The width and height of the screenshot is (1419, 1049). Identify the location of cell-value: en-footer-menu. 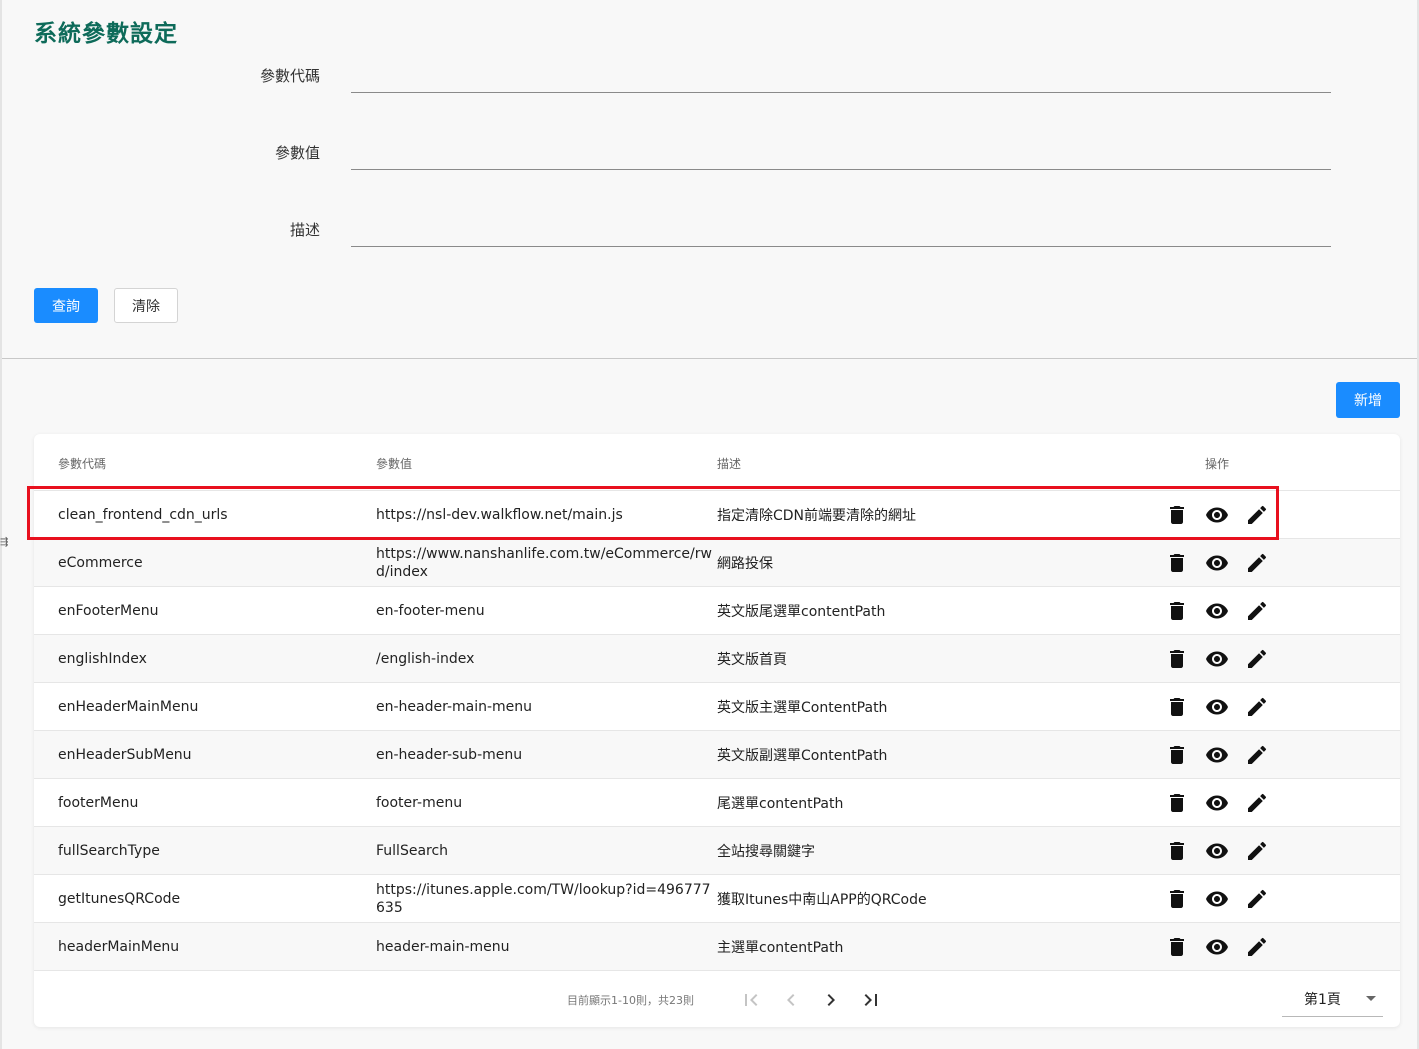
(430, 610).